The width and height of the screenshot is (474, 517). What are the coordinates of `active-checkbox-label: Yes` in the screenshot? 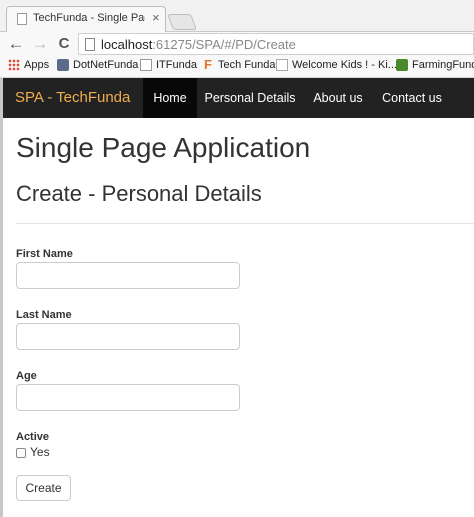 It's located at (40, 452).